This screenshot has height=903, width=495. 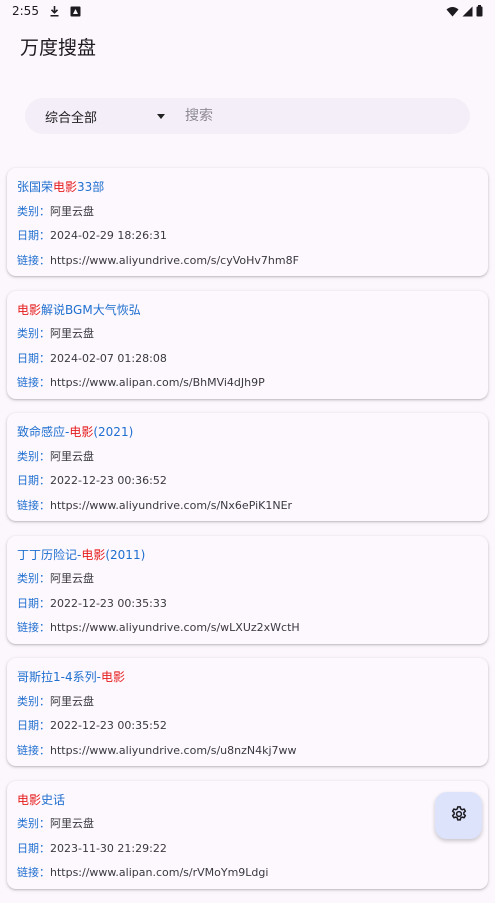 What do you see at coordinates (113, 432) in the screenshot?
I see `result-title-text: (2021)` at bounding box center [113, 432].